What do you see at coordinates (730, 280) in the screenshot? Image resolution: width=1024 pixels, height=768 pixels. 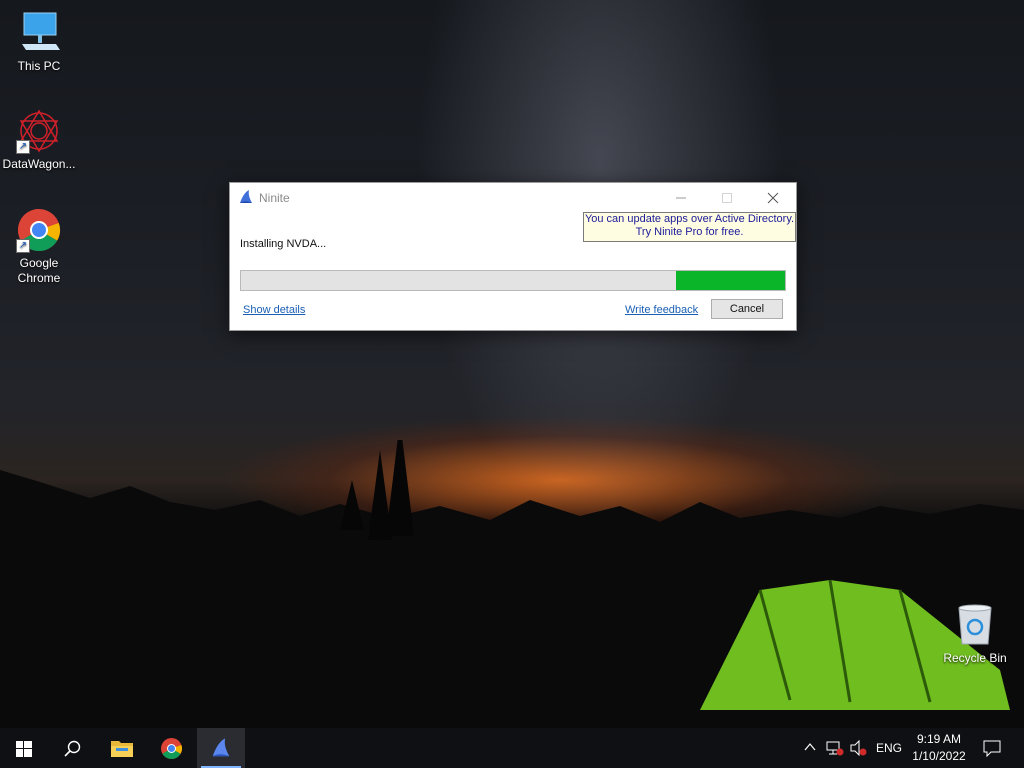 I see `progress-fill` at bounding box center [730, 280].